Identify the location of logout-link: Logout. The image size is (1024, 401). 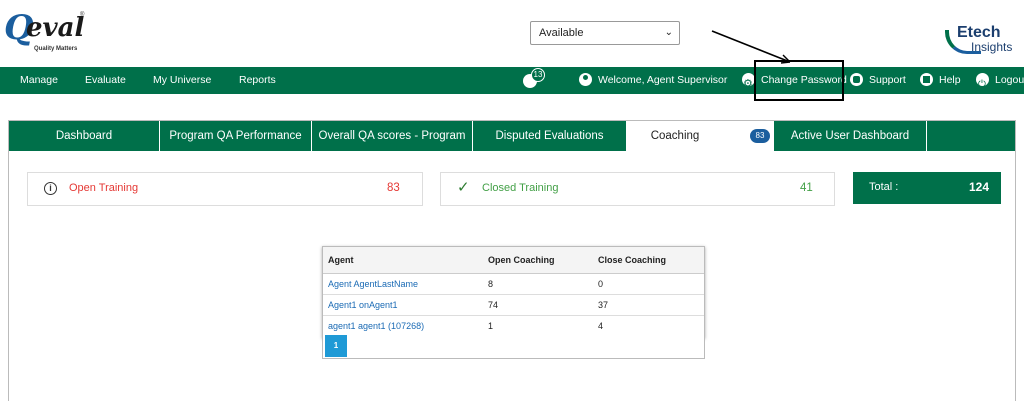
(1000, 82).